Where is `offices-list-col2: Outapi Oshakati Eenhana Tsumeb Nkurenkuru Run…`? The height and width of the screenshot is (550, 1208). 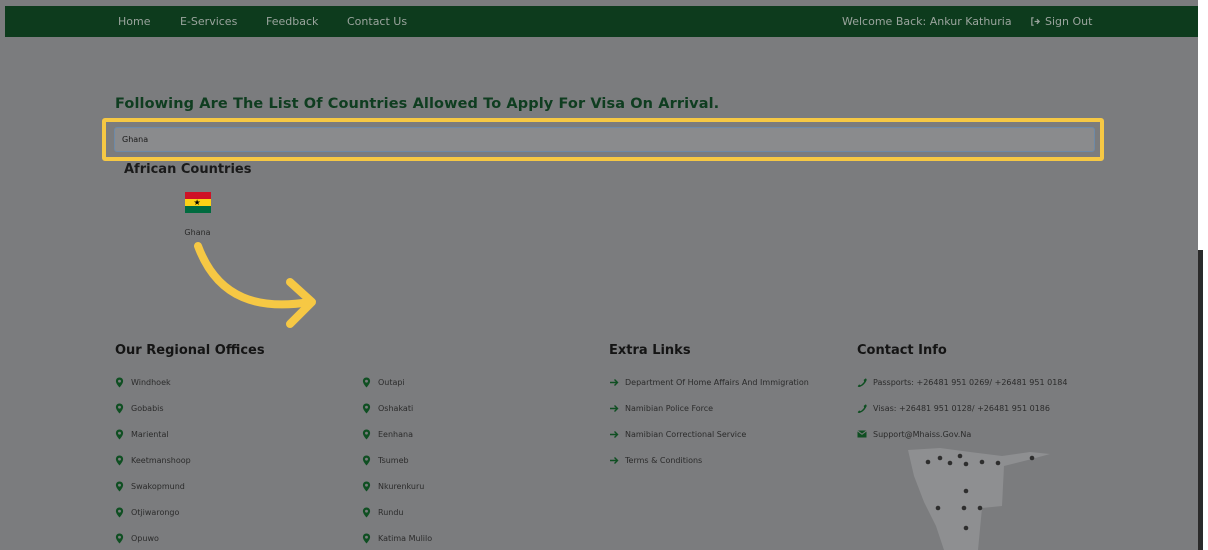
offices-list-col2: Outapi Oshakati Eenhana Tsumeb Nkurenkuru Run… is located at coordinates (397, 459).